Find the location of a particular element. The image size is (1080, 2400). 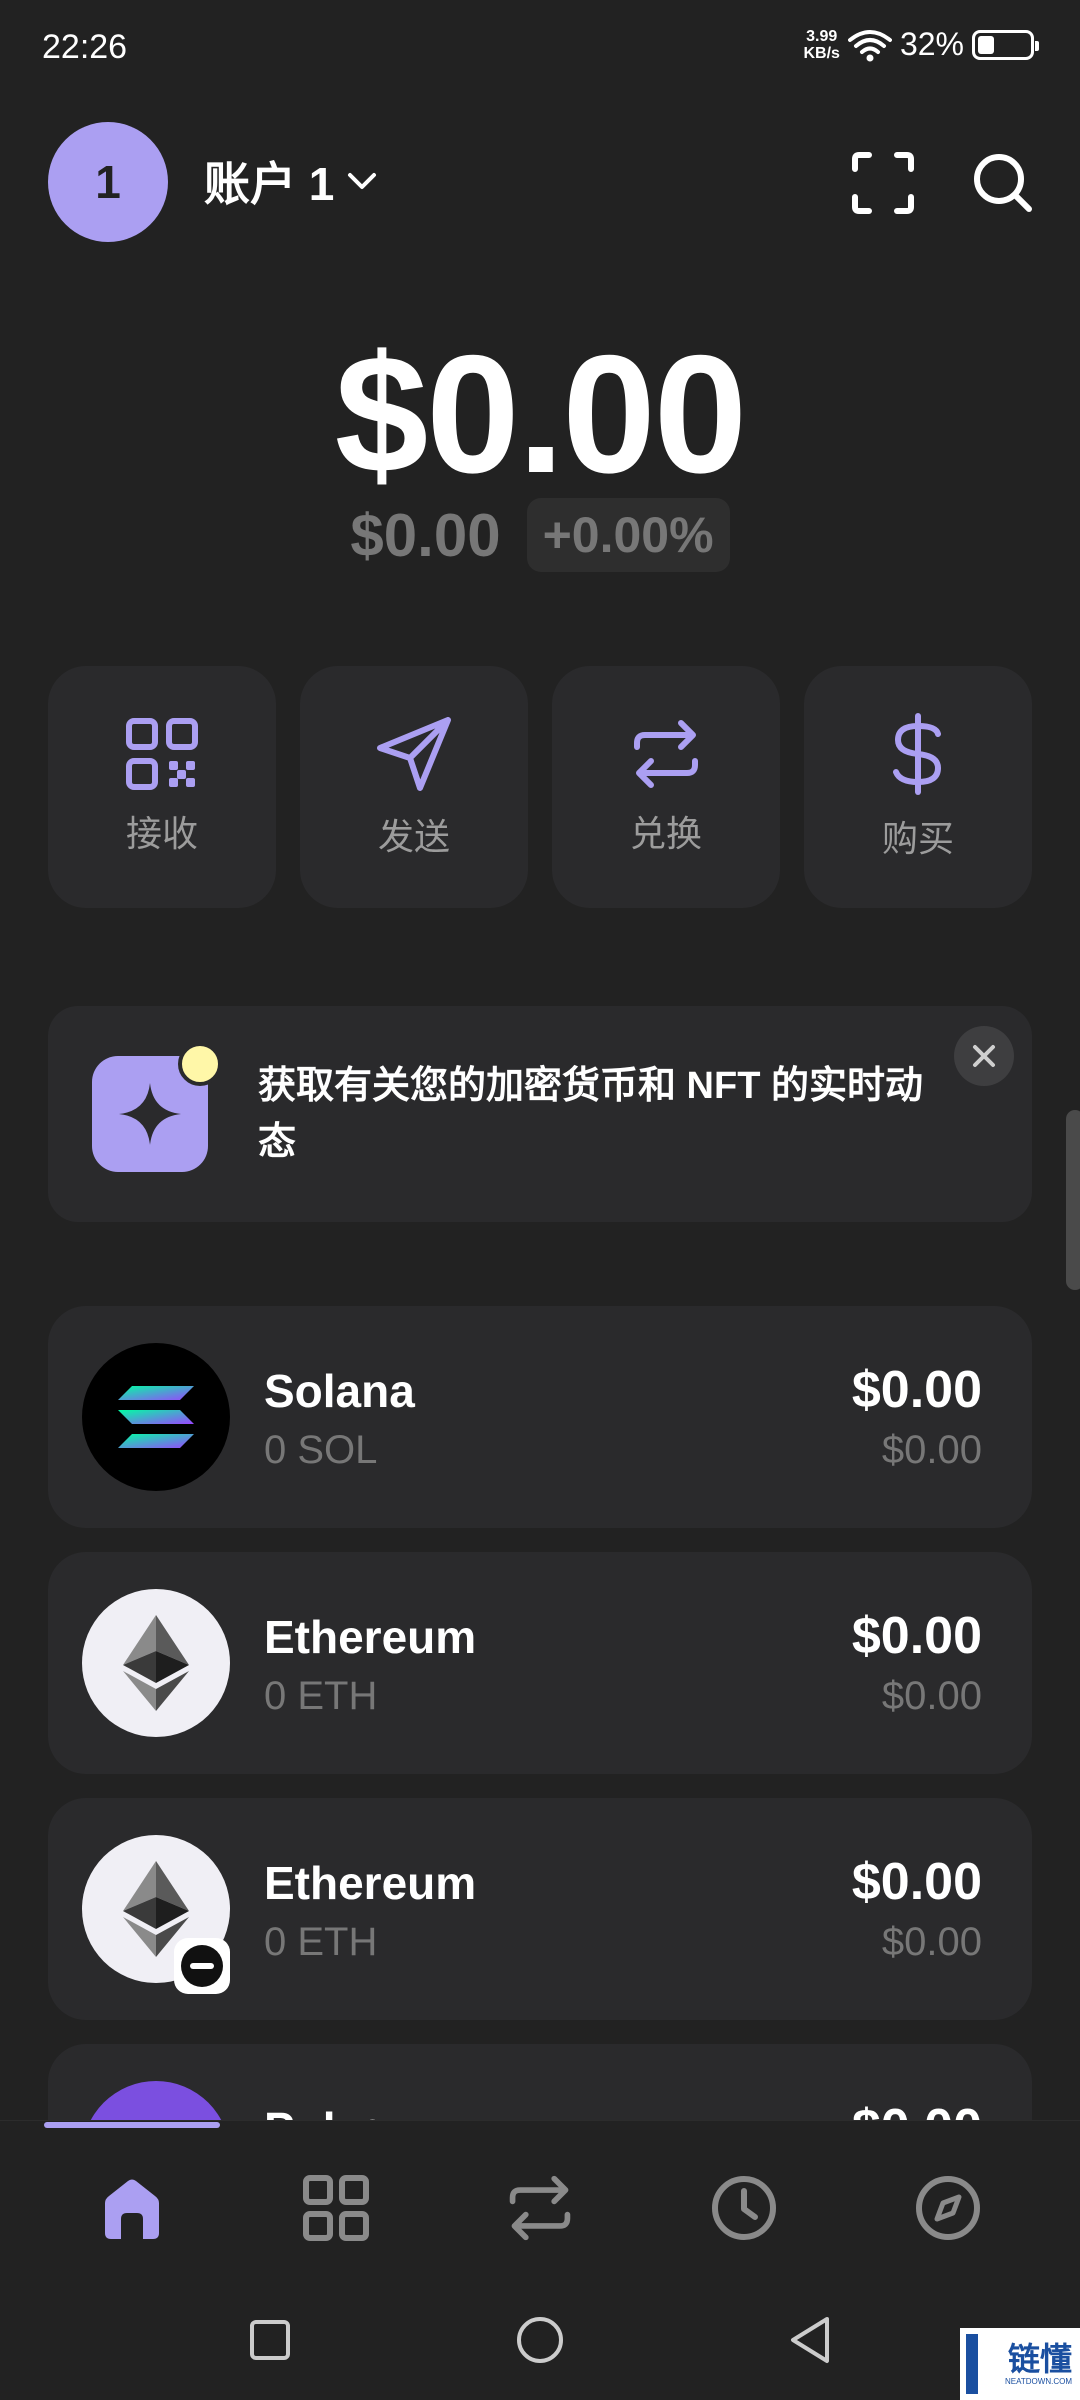

search-button is located at coordinates (1003, 183).